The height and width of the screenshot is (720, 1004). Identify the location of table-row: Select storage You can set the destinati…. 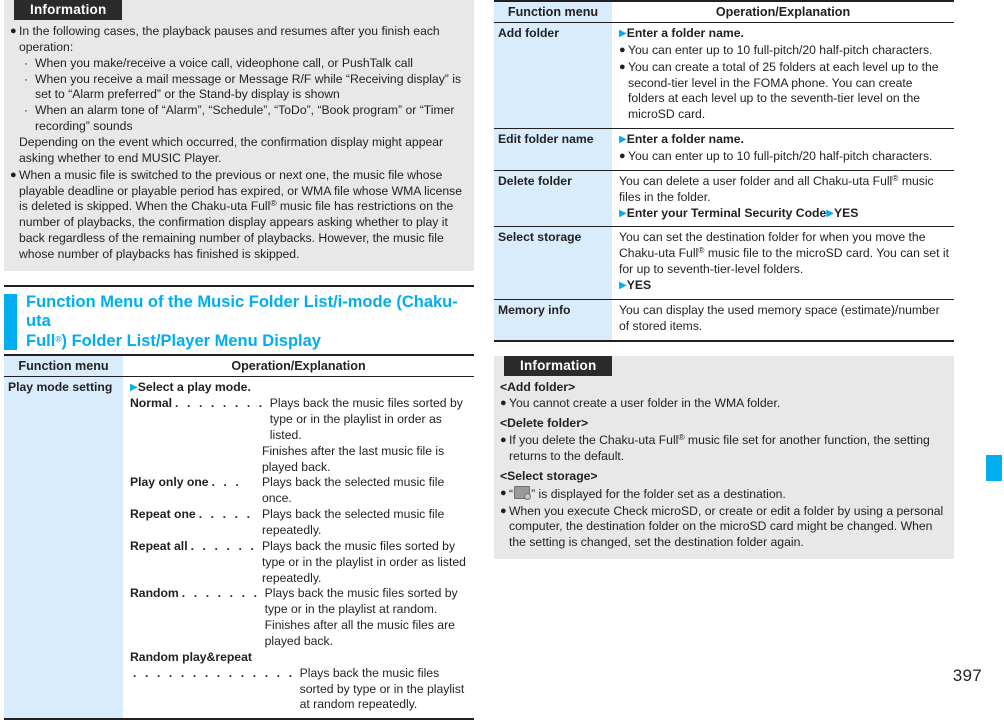
(724, 263).